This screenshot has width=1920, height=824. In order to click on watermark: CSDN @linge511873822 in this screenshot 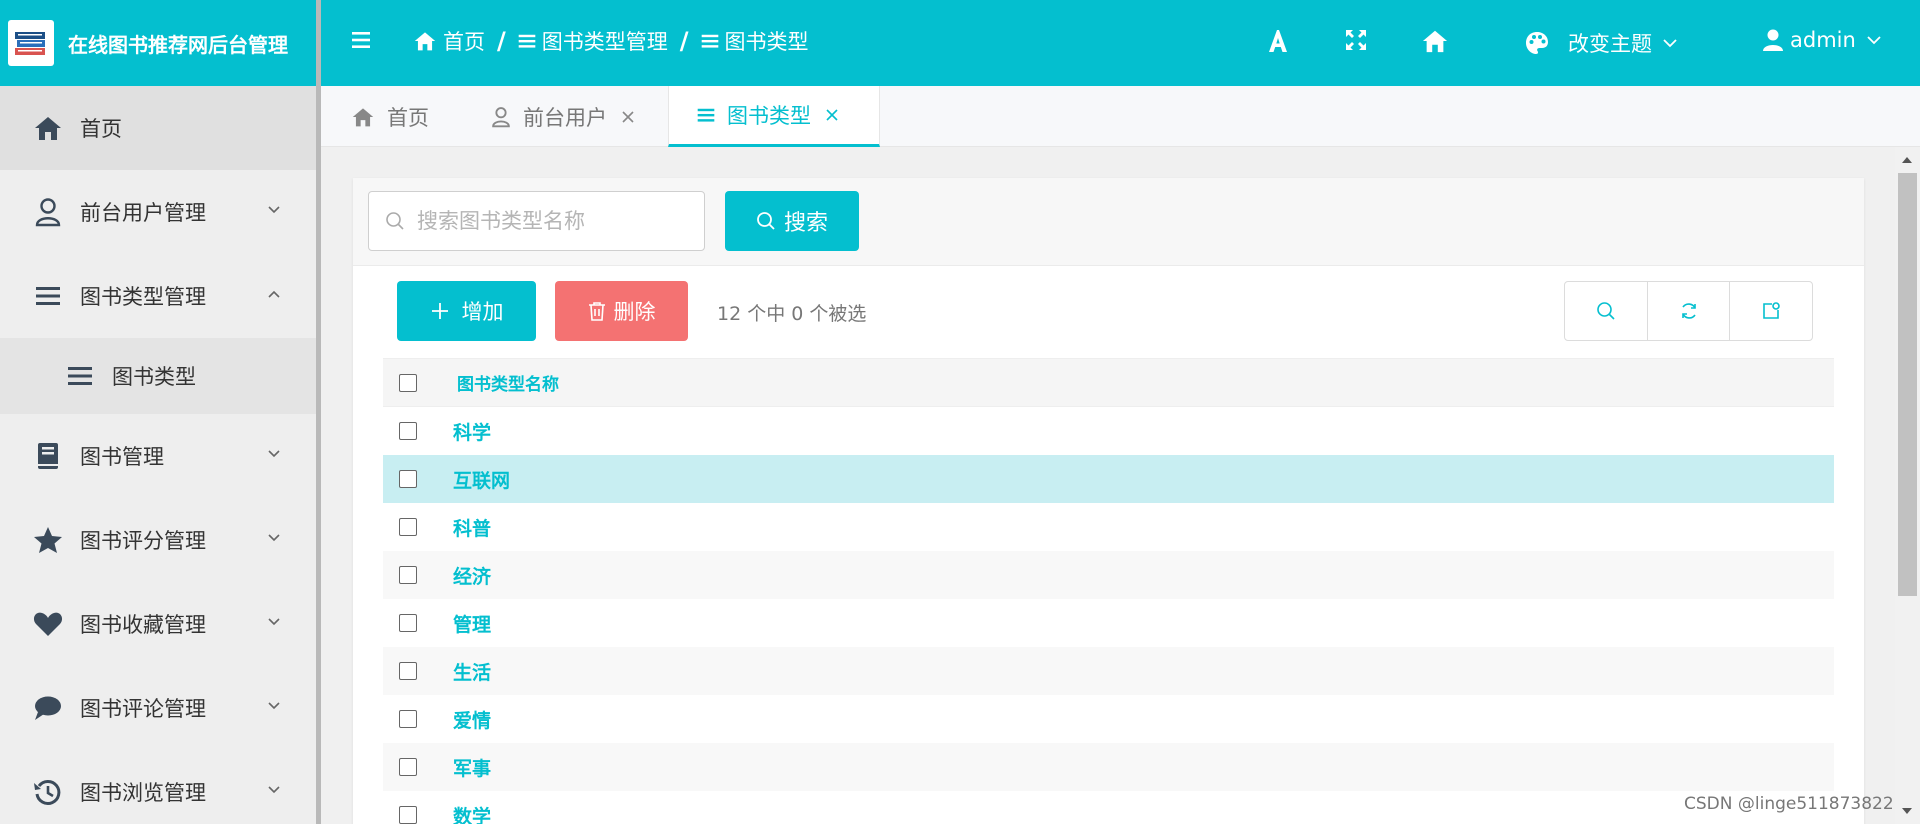, I will do `click(1789, 804)`.